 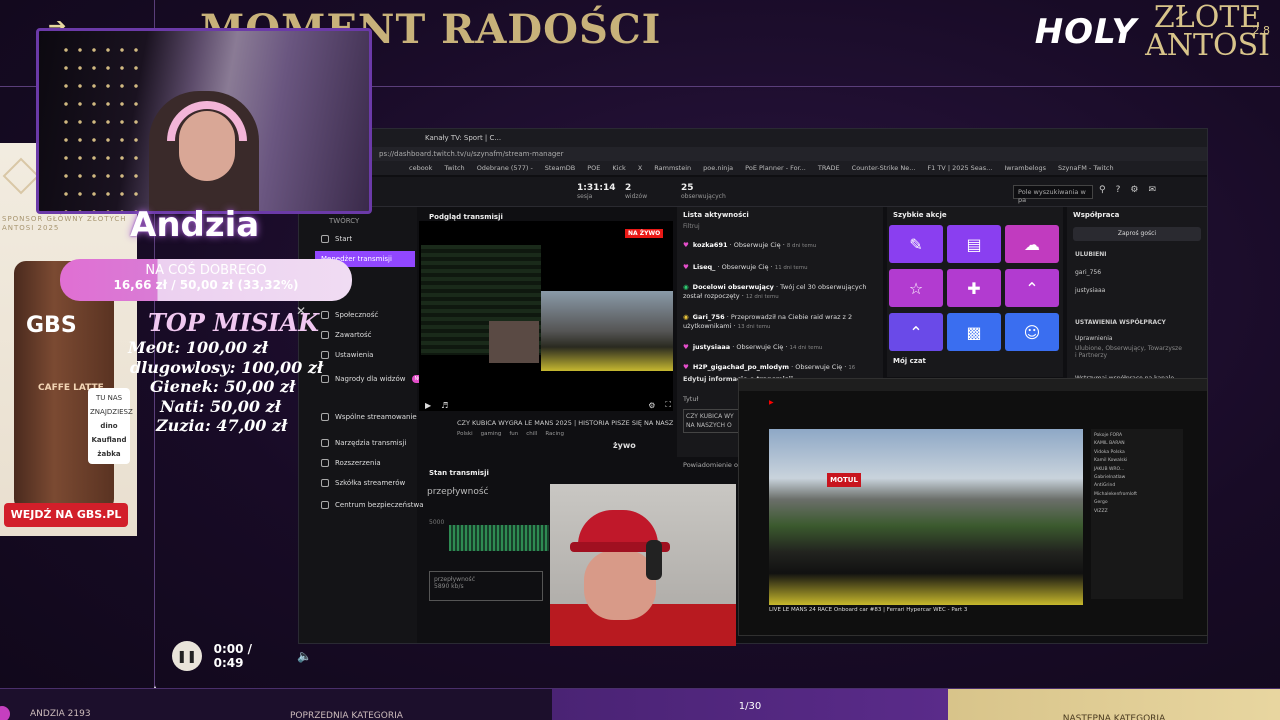 What do you see at coordinates (1096, 215) in the screenshot?
I see `collab-title: Współpraca` at bounding box center [1096, 215].